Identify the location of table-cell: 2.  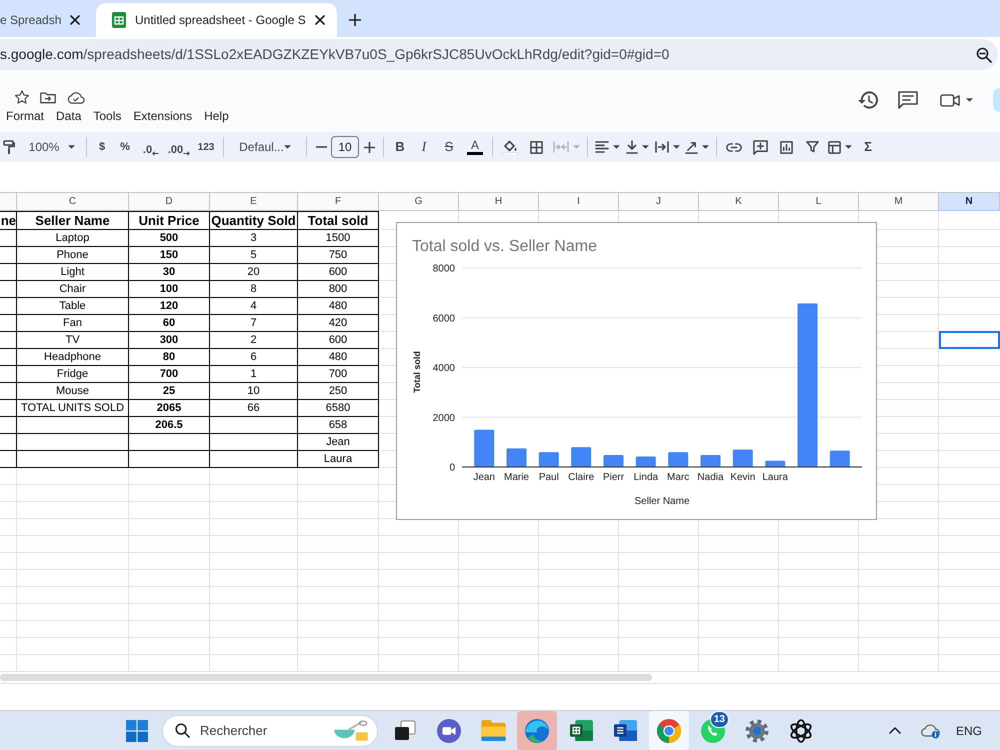
(254, 340).